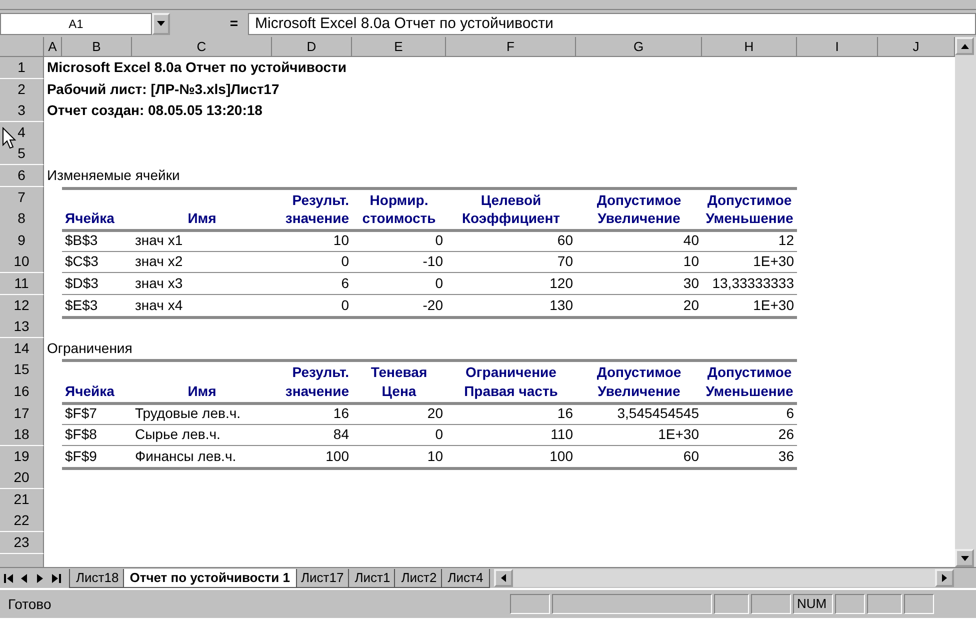 This screenshot has height=619, width=976. I want to click on row-header: 14, so click(22, 349).